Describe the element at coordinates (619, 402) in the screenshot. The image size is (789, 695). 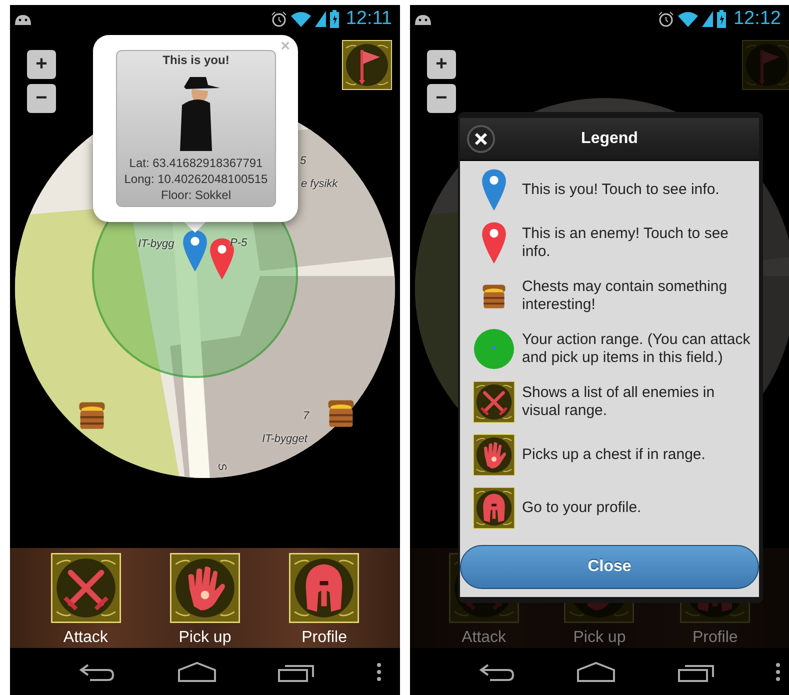
I see `legend-text: Shows a list of all enemies in visual range.` at that location.